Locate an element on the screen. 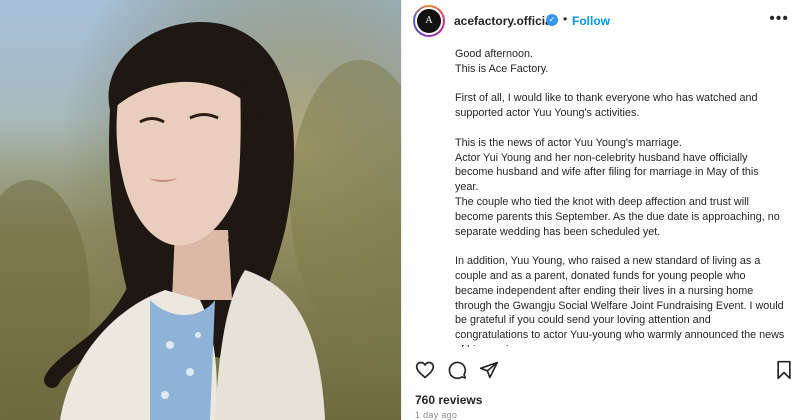 This screenshot has width=800, height=420. avatar: A is located at coordinates (429, 21).